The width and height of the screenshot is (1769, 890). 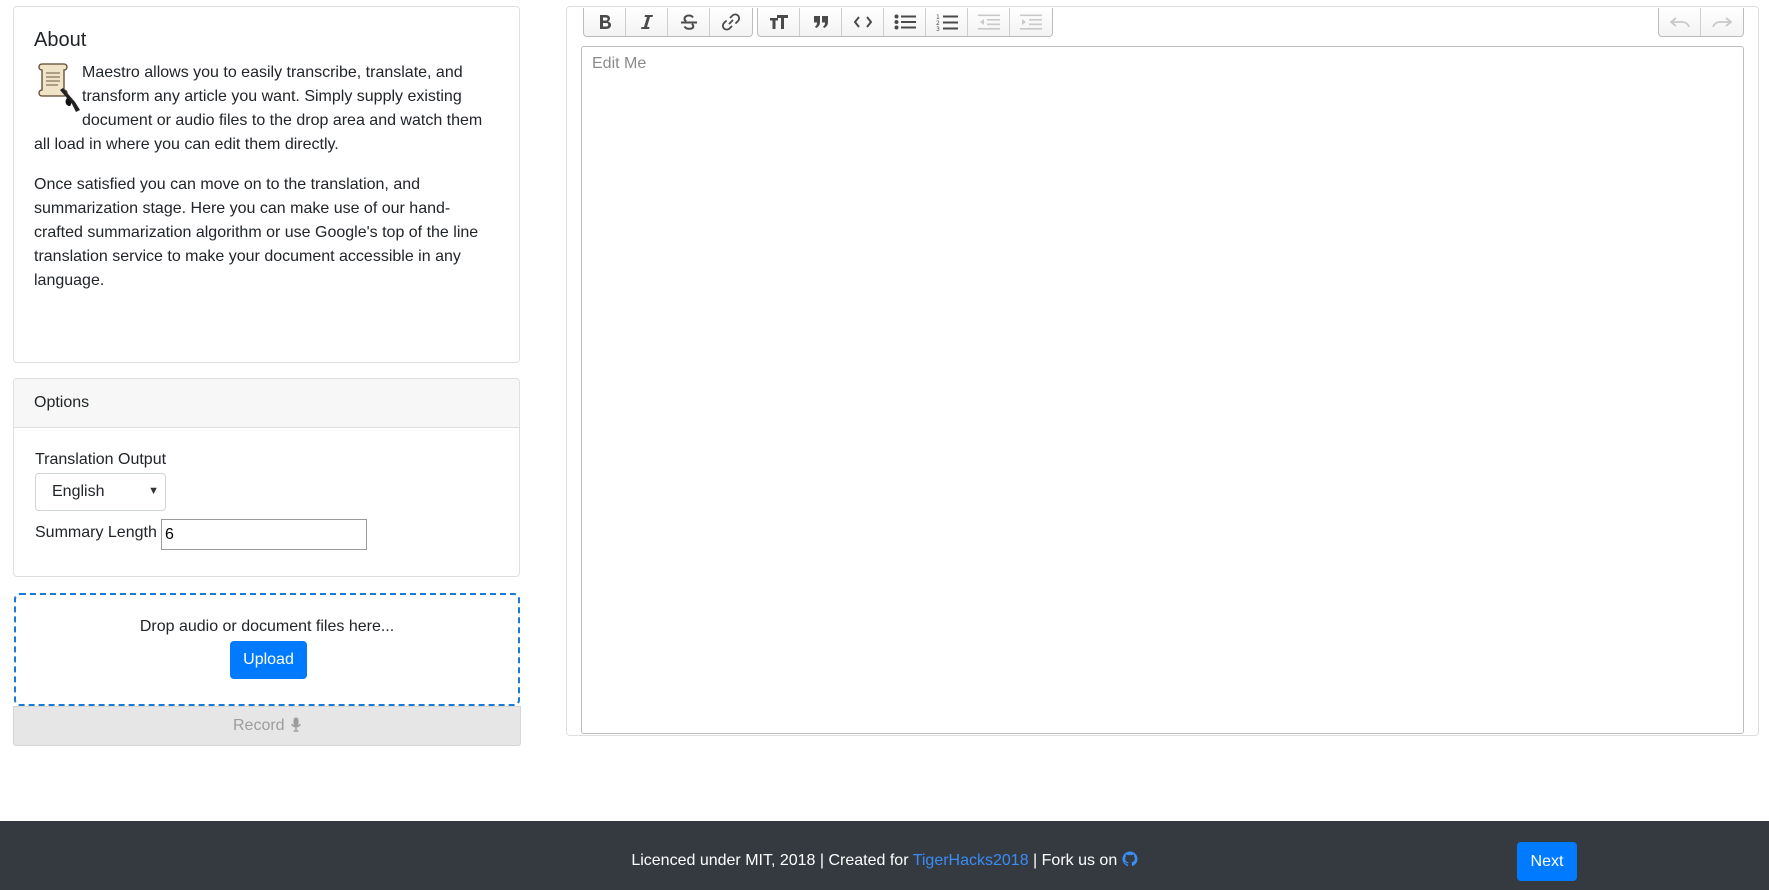 I want to click on scroll-quill-icon, so click(x=58, y=87).